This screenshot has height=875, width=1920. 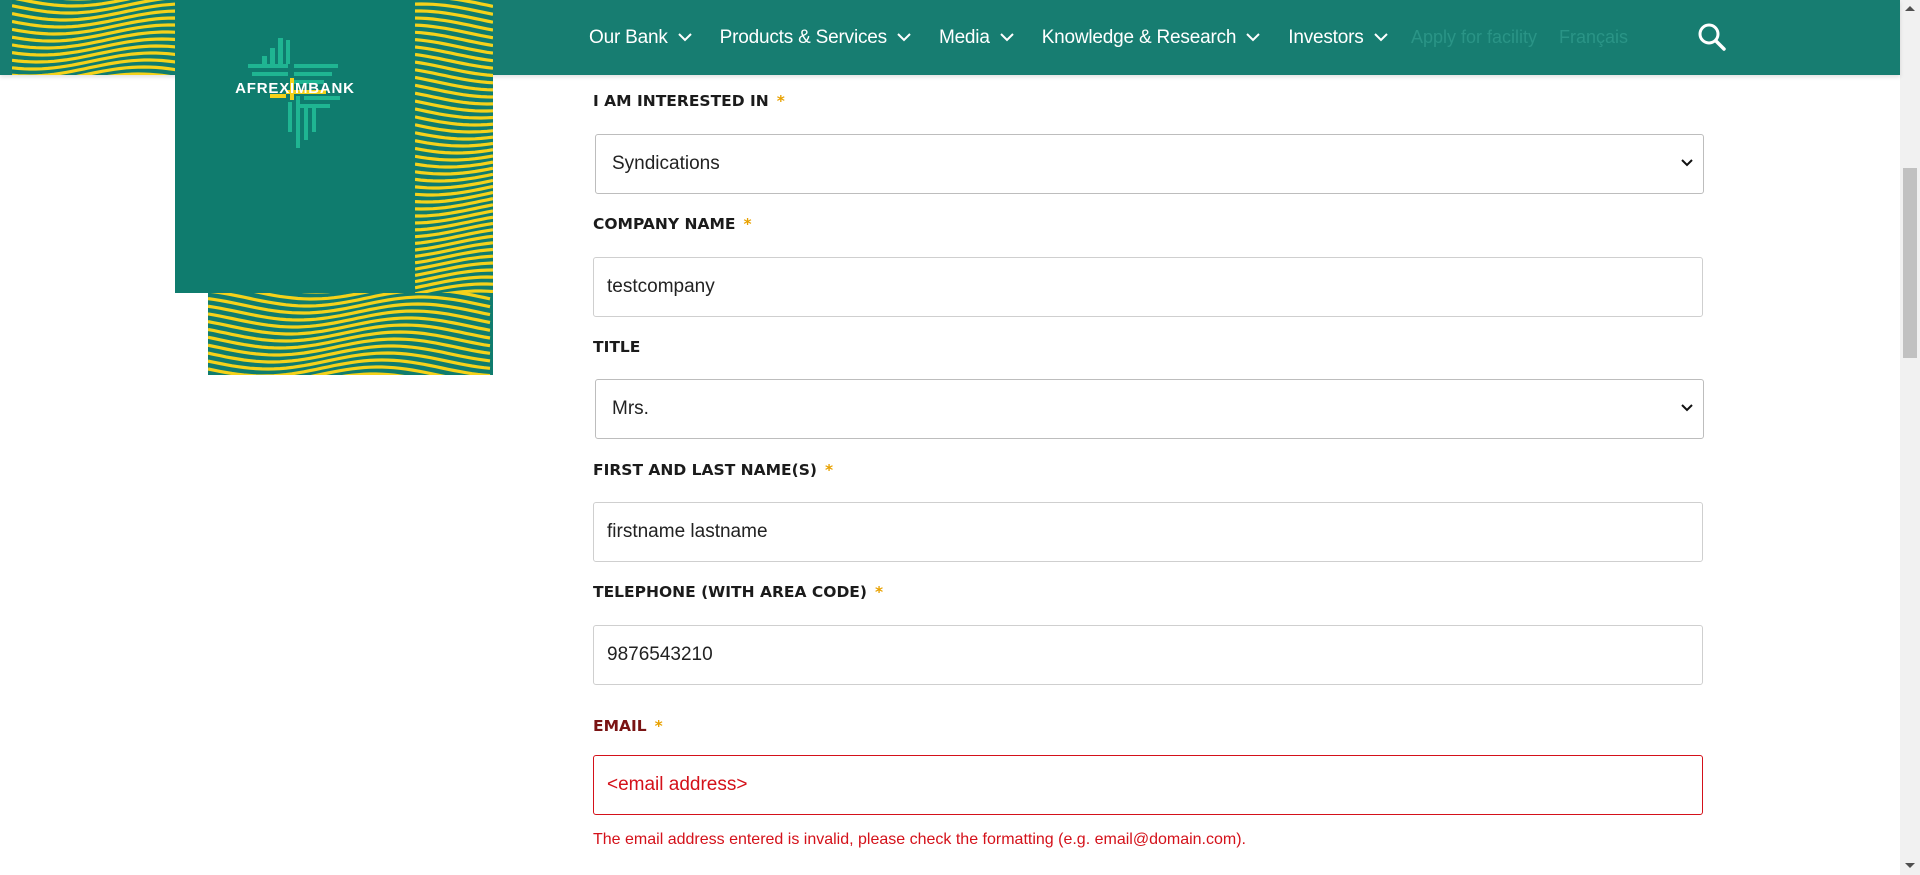 What do you see at coordinates (1148, 785) in the screenshot?
I see `email-input: <email address>` at bounding box center [1148, 785].